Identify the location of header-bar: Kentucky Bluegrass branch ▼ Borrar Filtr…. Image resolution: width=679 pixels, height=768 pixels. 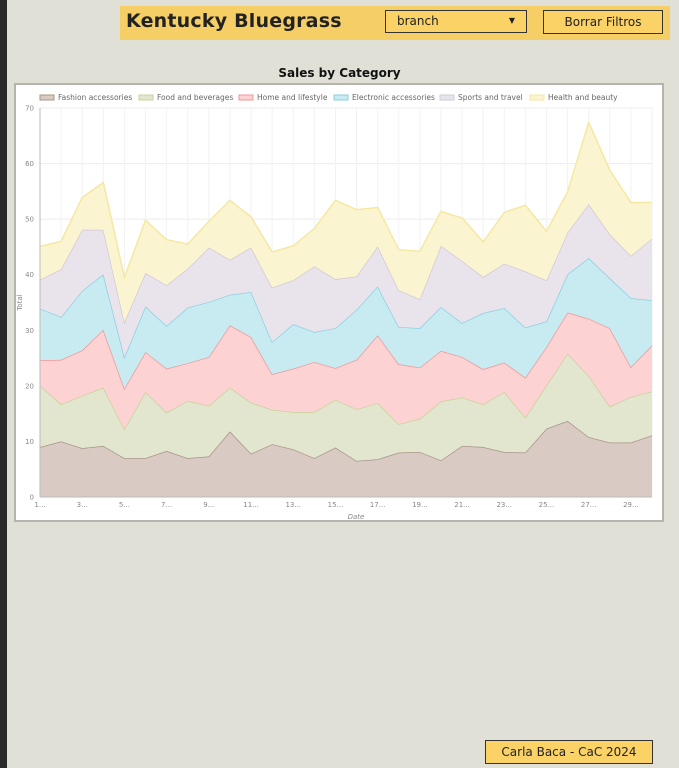
(395, 23).